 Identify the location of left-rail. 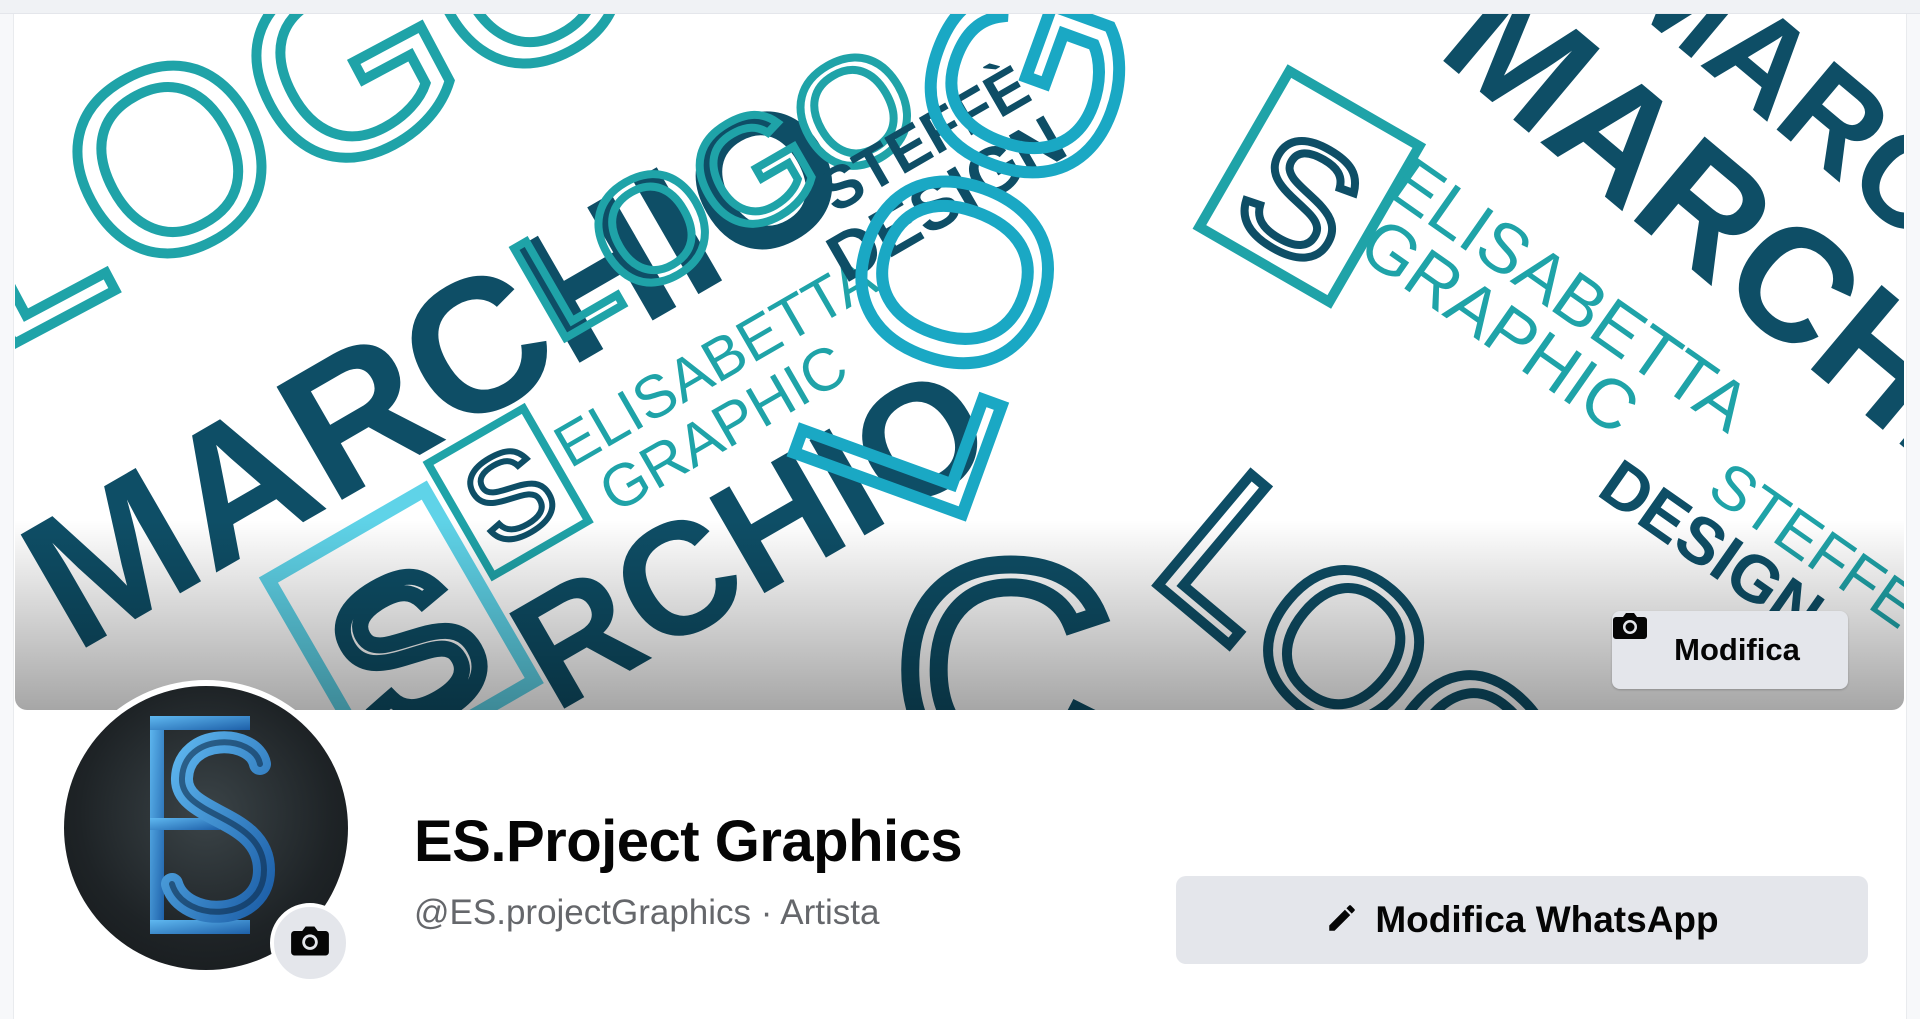
(7, 516).